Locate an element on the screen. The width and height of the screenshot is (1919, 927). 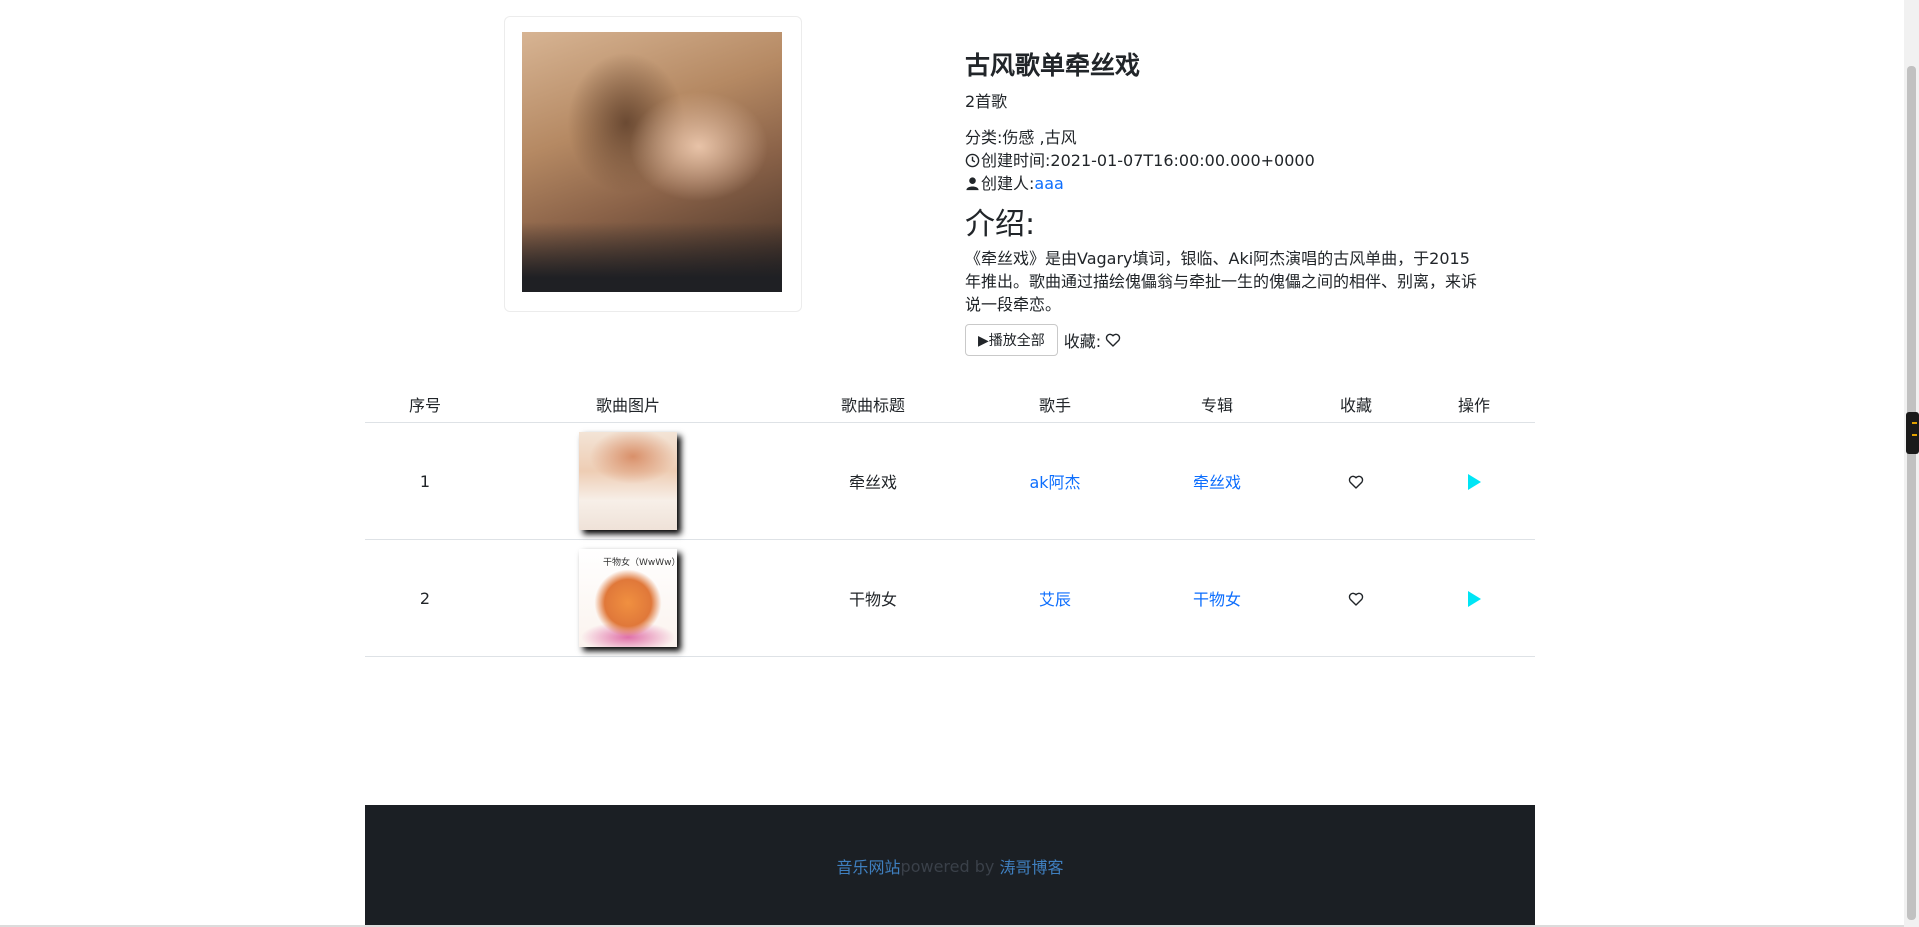
header-favorite: 收藏 is located at coordinates (1356, 404).